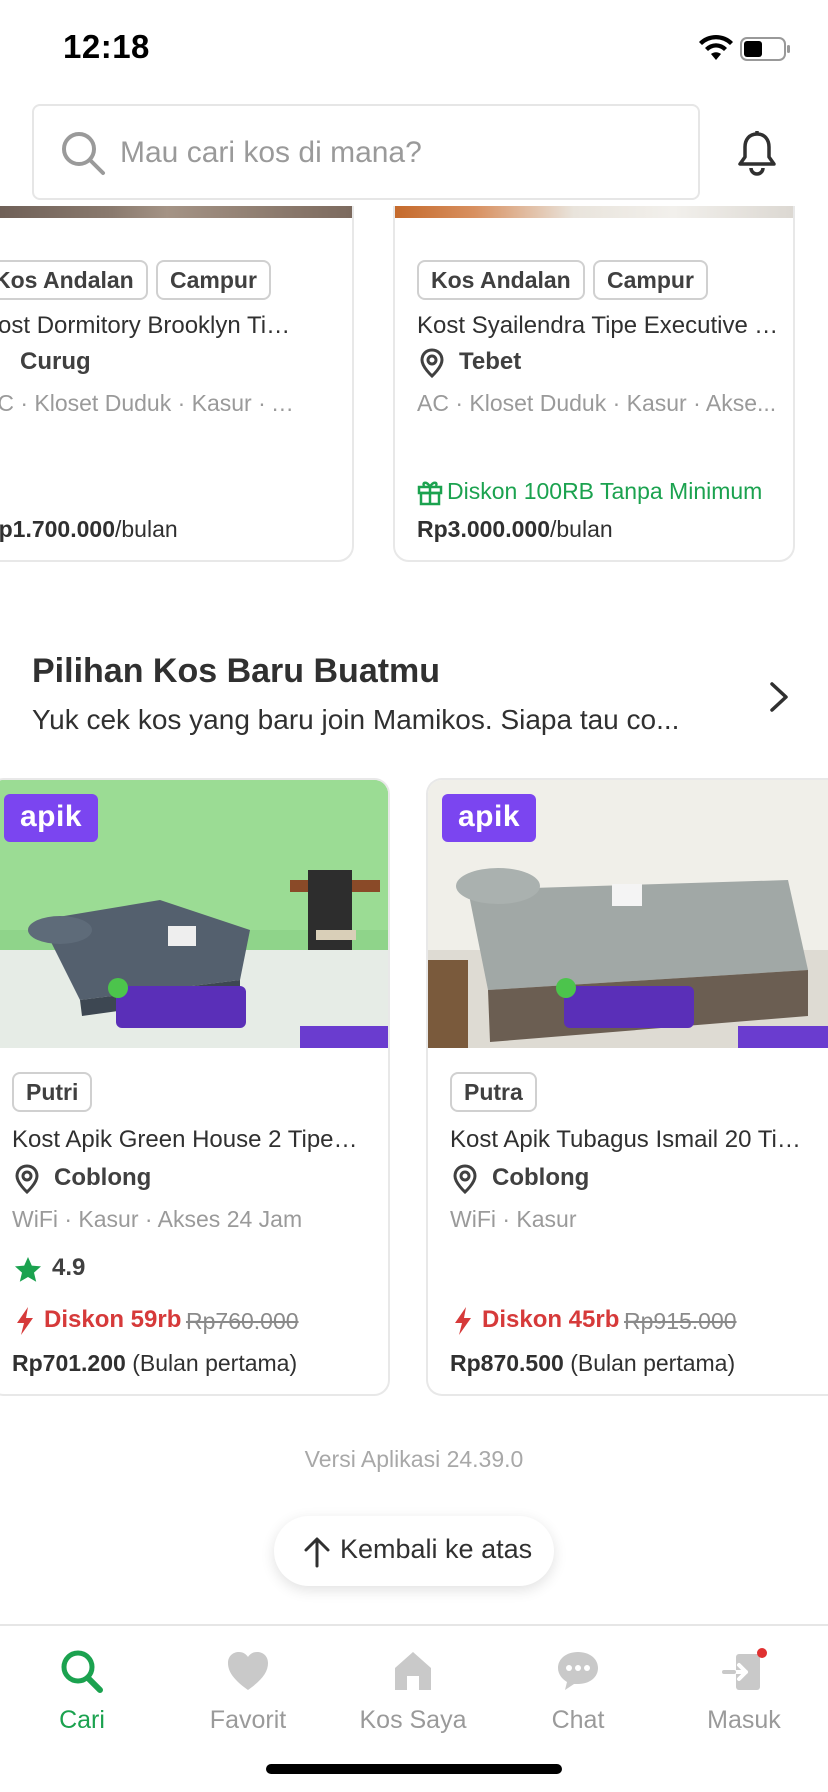  Describe the element at coordinates (578, 1720) in the screenshot. I see `nav-label: Chat` at that location.